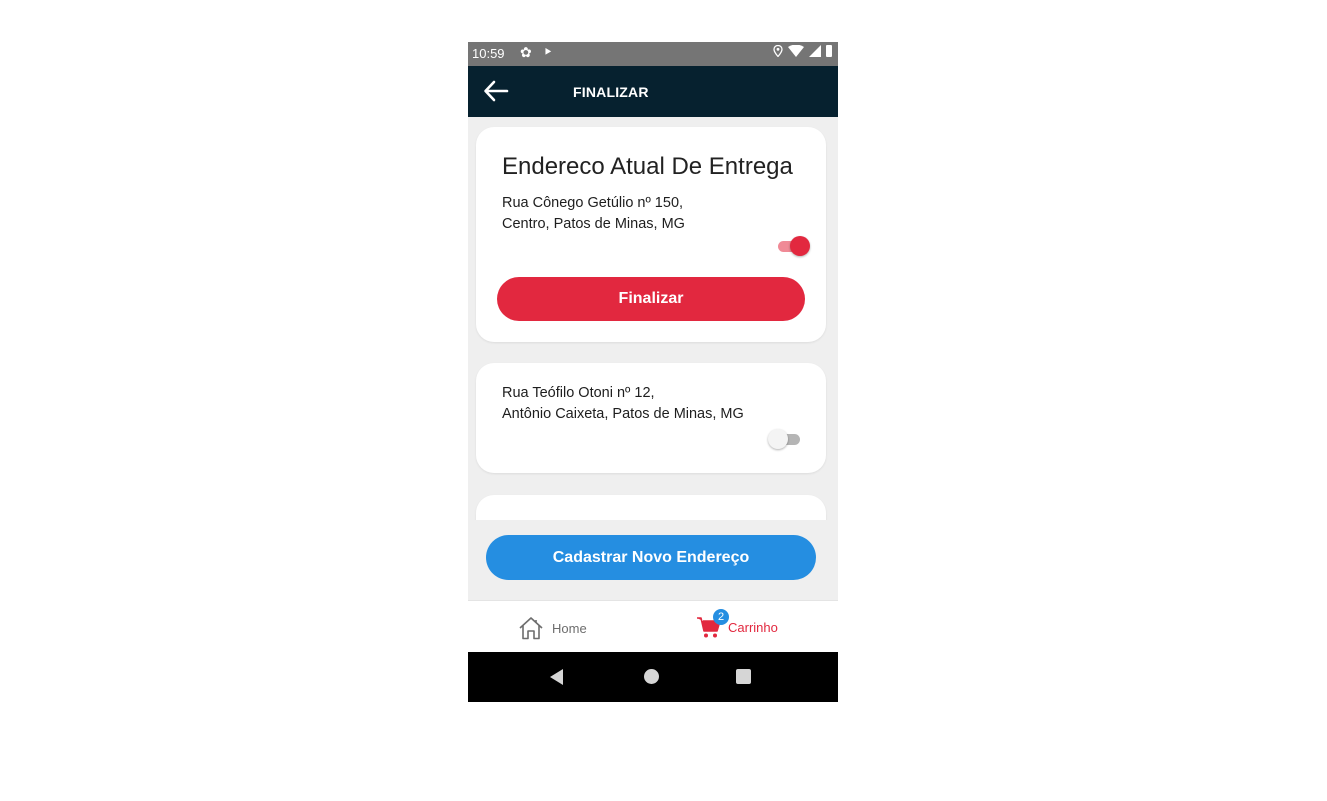 The width and height of the screenshot is (1327, 801). What do you see at coordinates (556, 677) in the screenshot?
I see `system-back-icon` at bounding box center [556, 677].